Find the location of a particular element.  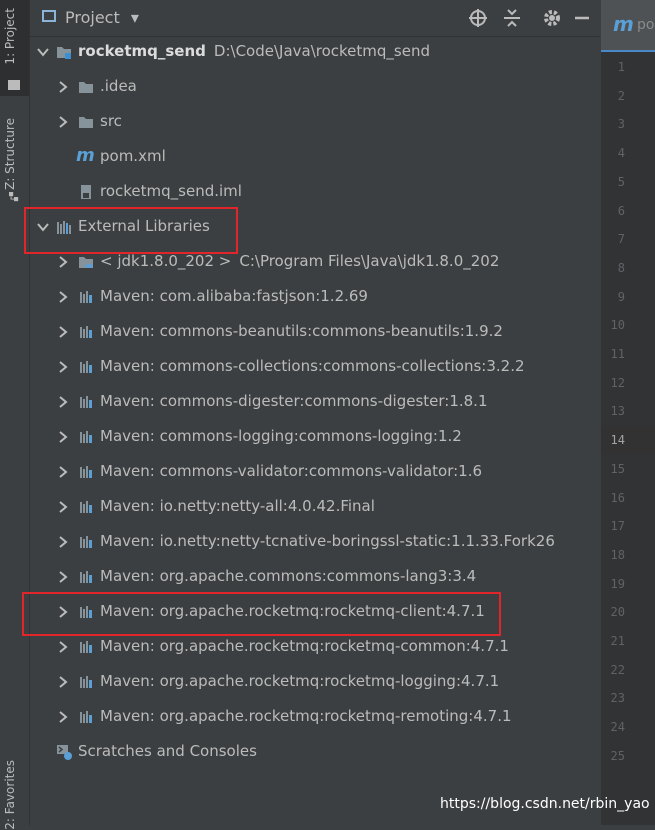

line-number: 6 is located at coordinates (621, 210).